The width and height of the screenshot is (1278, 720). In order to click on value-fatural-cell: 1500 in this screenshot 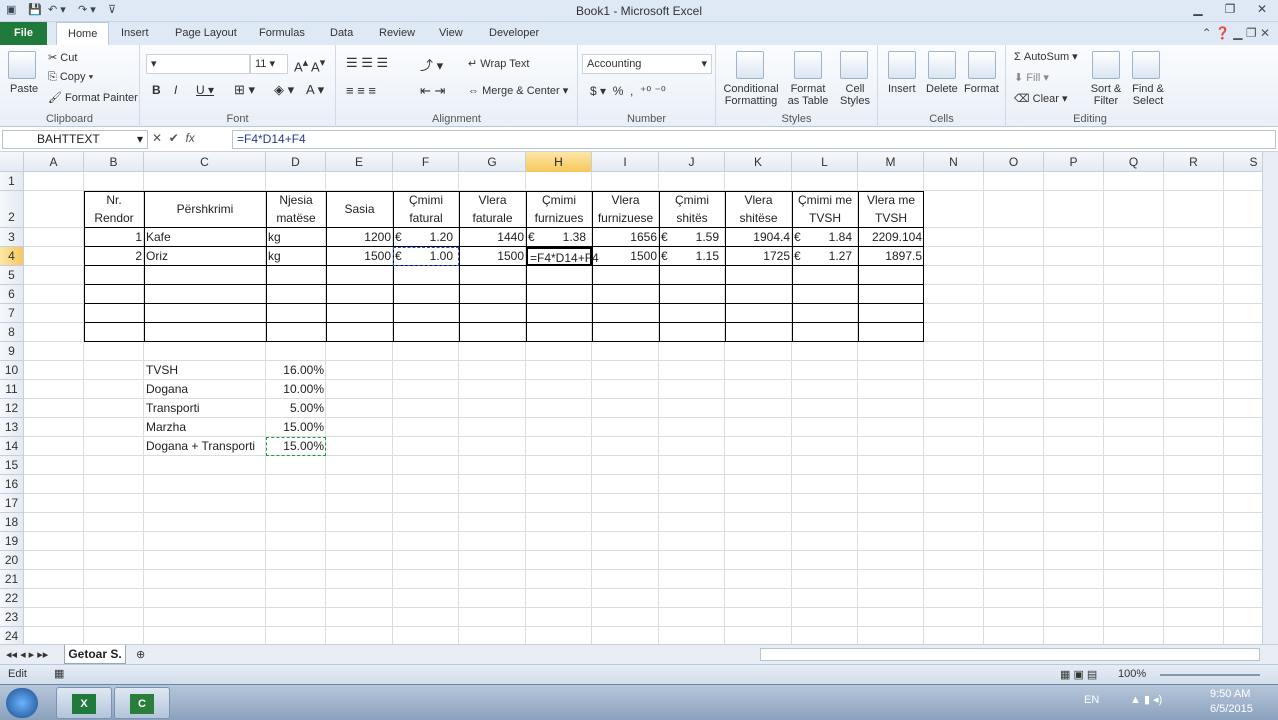, I will do `click(492, 256)`.